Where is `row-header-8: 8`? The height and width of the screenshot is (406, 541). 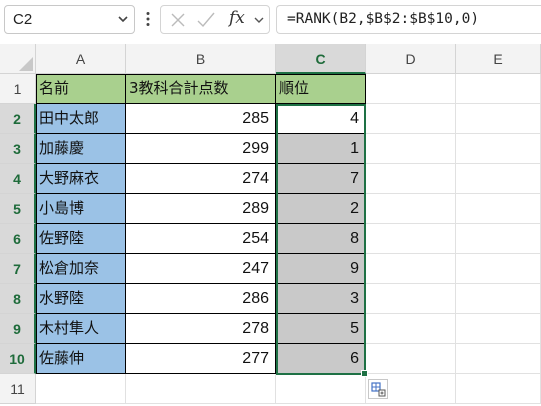 row-header-8: 8 is located at coordinates (18, 299).